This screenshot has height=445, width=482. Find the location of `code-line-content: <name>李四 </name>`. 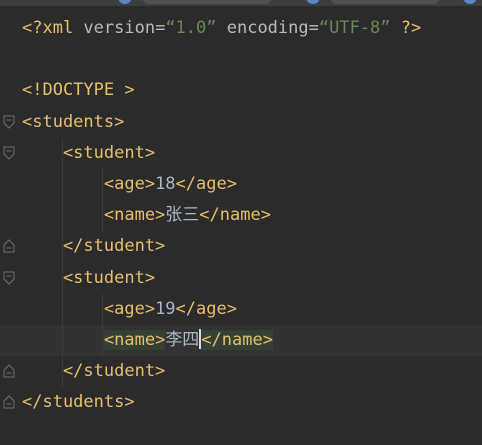

code-line-content: <name>李四 </name> is located at coordinates (147, 340).